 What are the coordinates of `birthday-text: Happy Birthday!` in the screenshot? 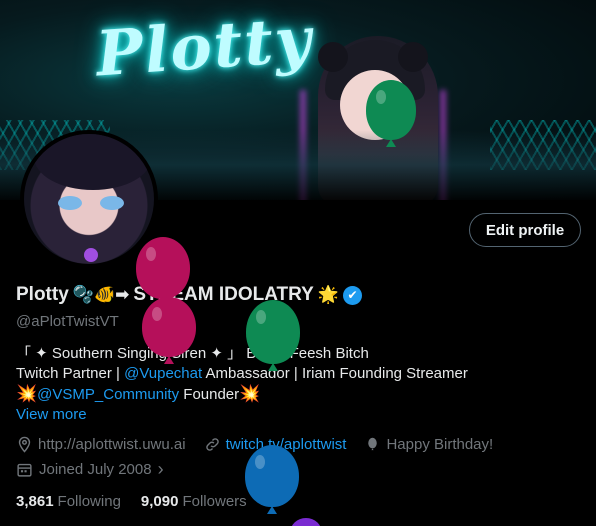 It's located at (440, 444).